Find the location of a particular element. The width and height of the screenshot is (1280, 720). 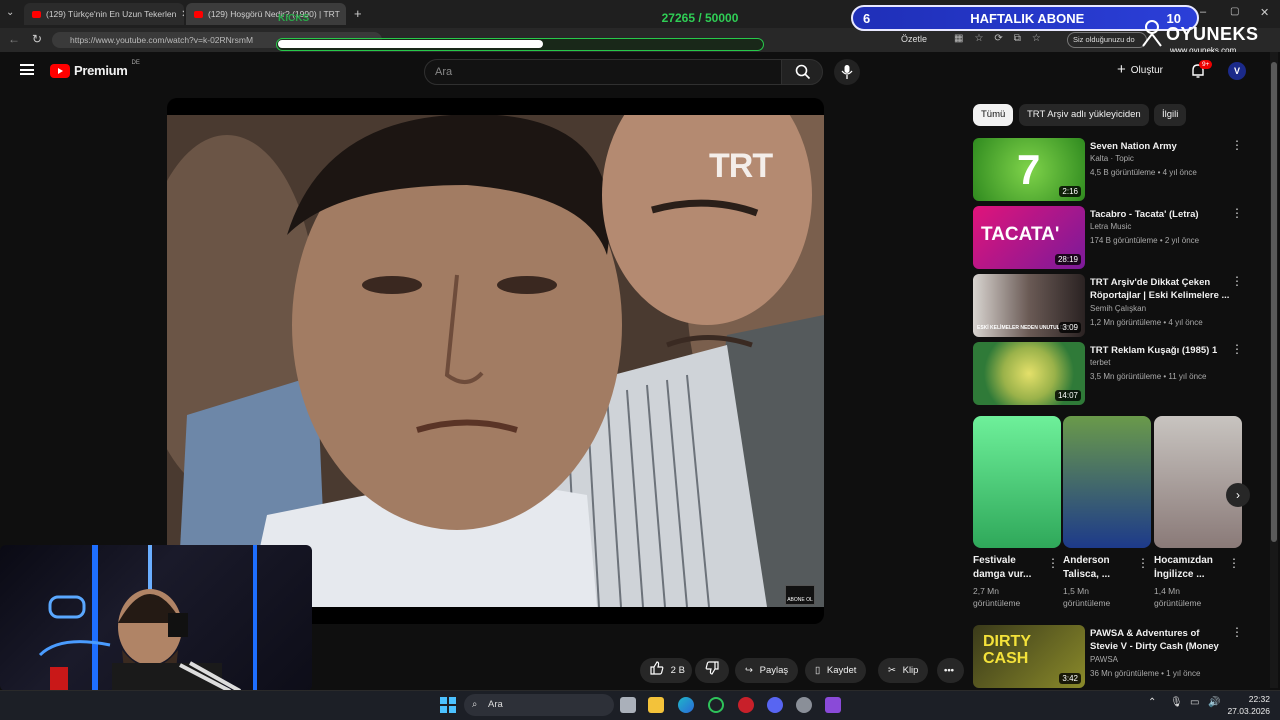

short-view-count: 1,4 Mn is located at coordinates (1167, 591).